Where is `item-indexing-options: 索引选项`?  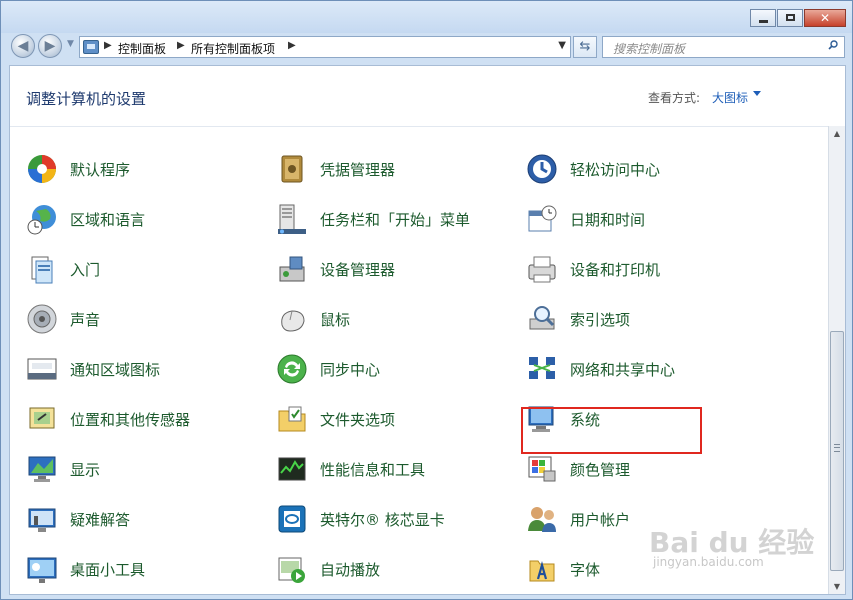
item-indexing-options: 索引选项 is located at coordinates (646, 319).